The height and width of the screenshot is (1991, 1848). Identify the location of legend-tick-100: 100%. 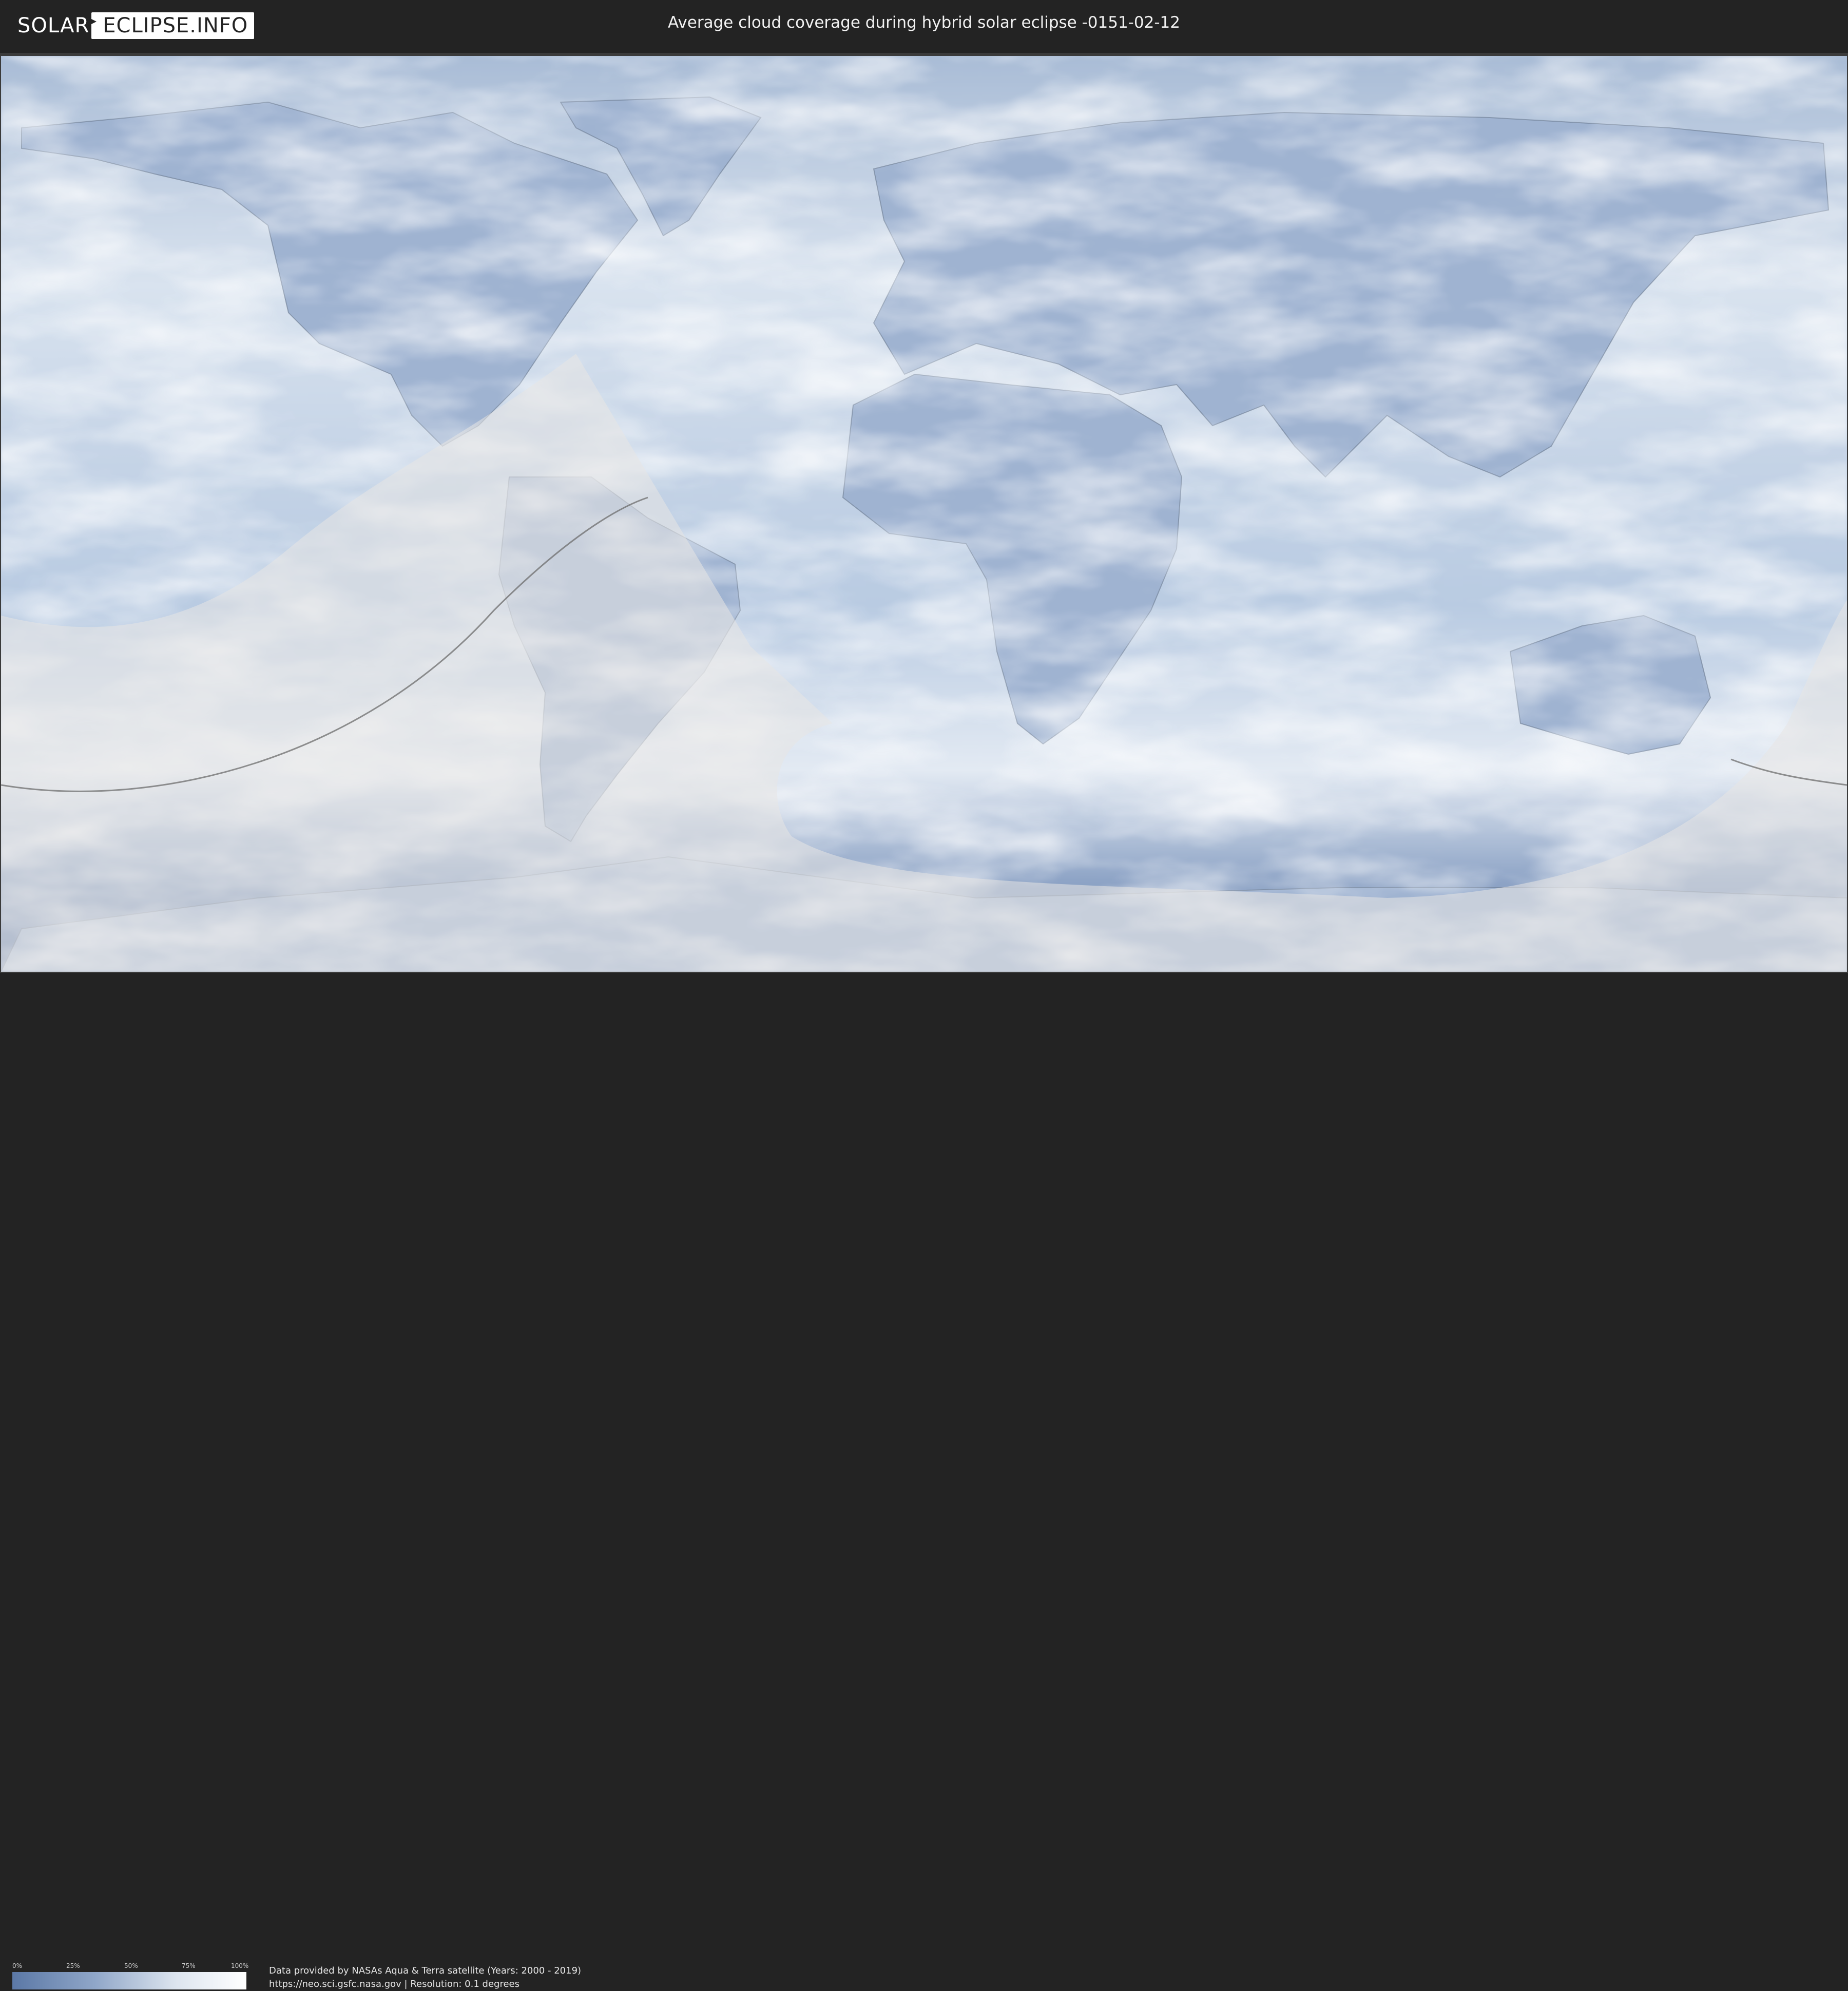
(240, 1966).